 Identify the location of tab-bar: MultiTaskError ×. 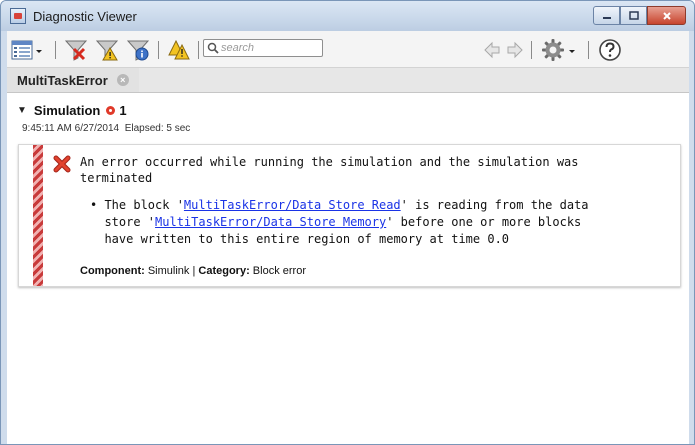
(348, 80).